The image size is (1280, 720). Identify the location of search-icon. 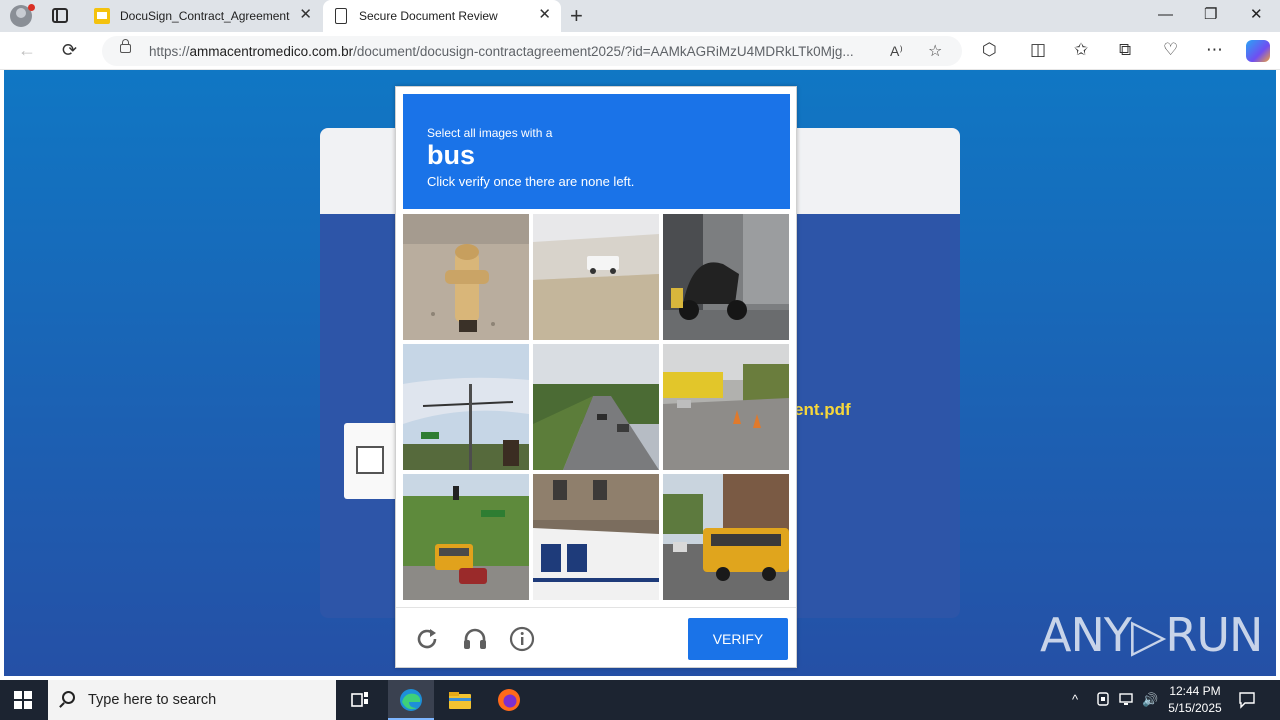
(68, 697).